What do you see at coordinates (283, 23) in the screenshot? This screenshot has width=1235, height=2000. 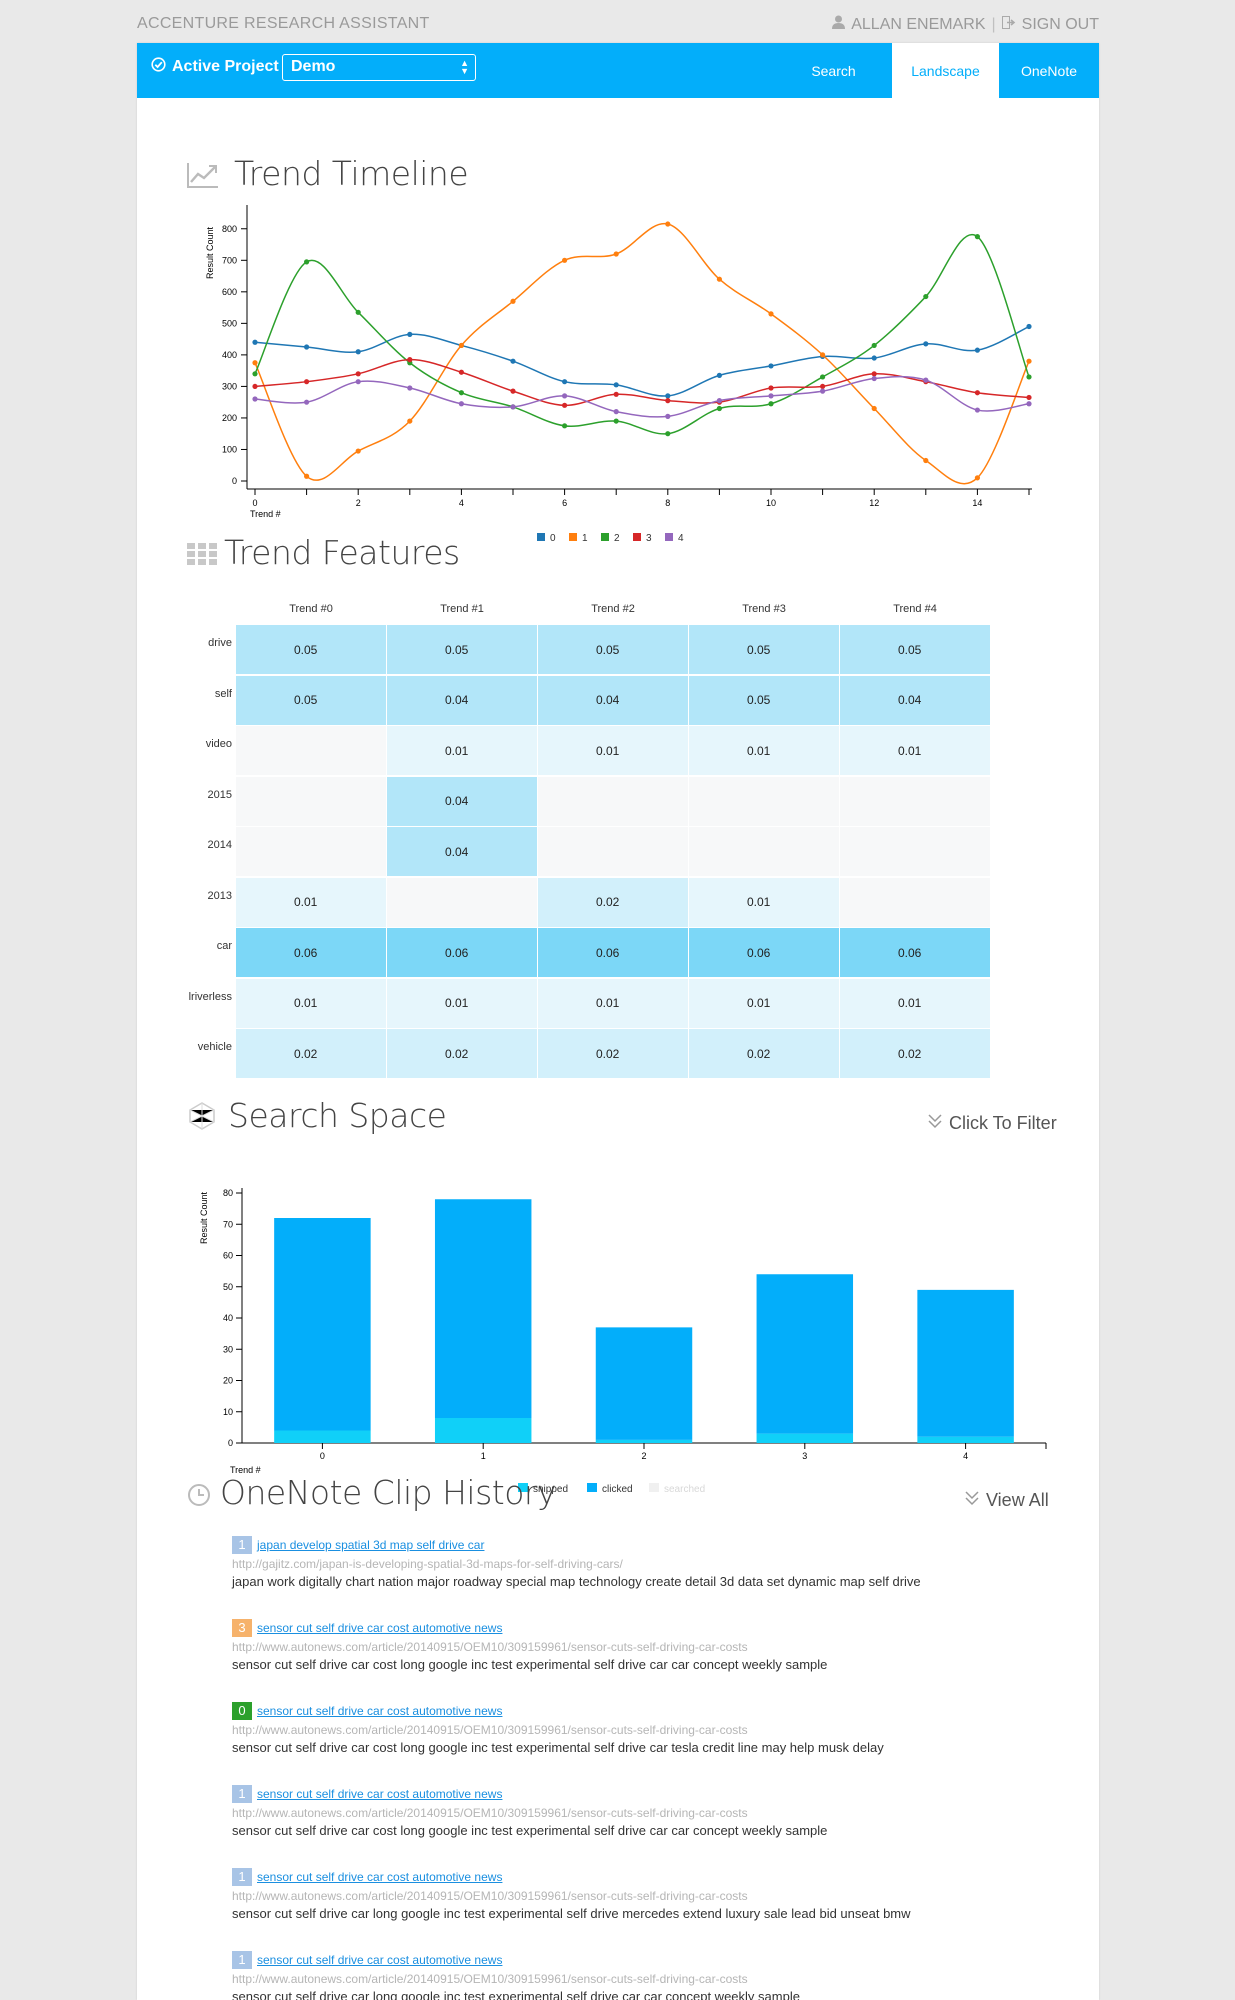 I see `brand-name: ACCENTURE RESEARCH ASSISTANT` at bounding box center [283, 23].